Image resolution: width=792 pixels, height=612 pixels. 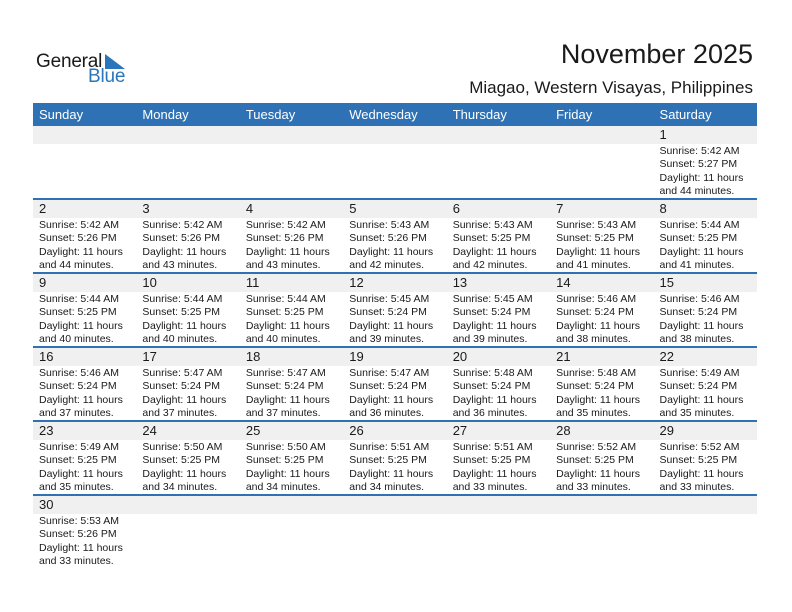 What do you see at coordinates (596, 373) in the screenshot?
I see `sunrise-time: Sunrise: 5:48 AM` at bounding box center [596, 373].